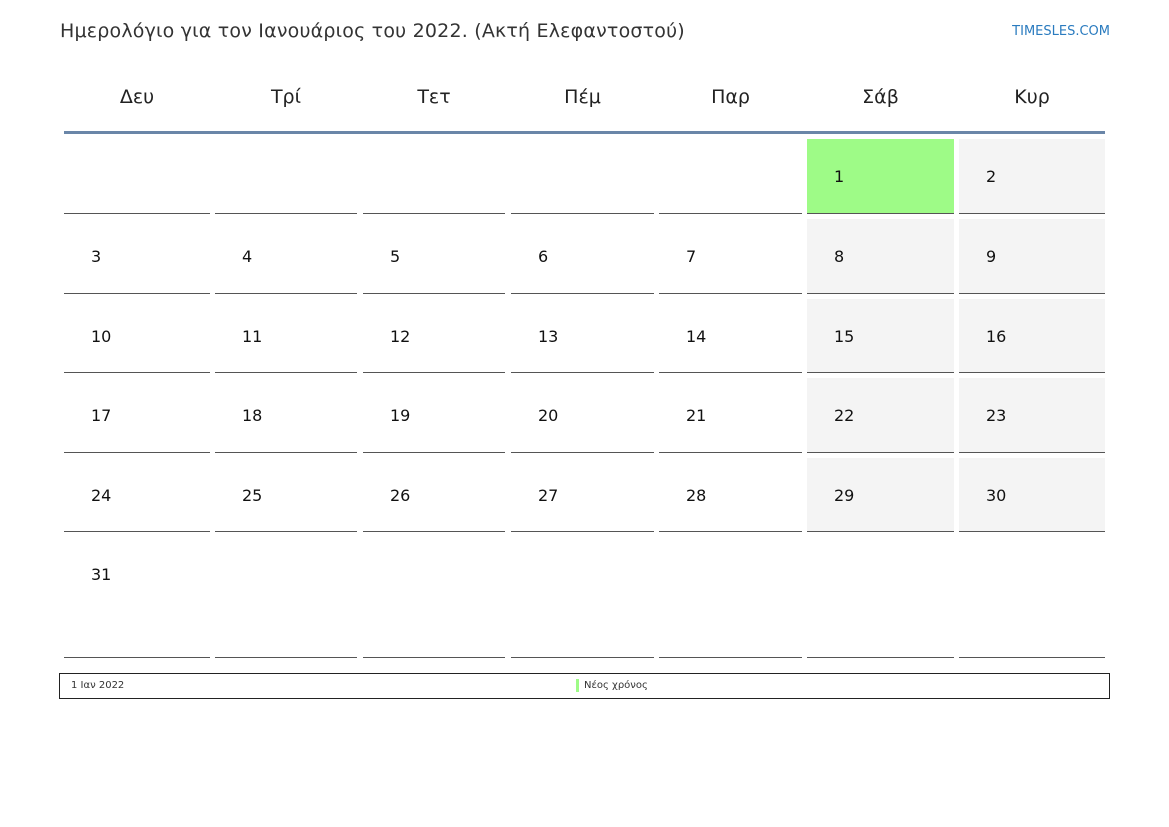 This screenshot has height=827, width=1169. I want to click on weekday-header: Παρ, so click(730, 97).